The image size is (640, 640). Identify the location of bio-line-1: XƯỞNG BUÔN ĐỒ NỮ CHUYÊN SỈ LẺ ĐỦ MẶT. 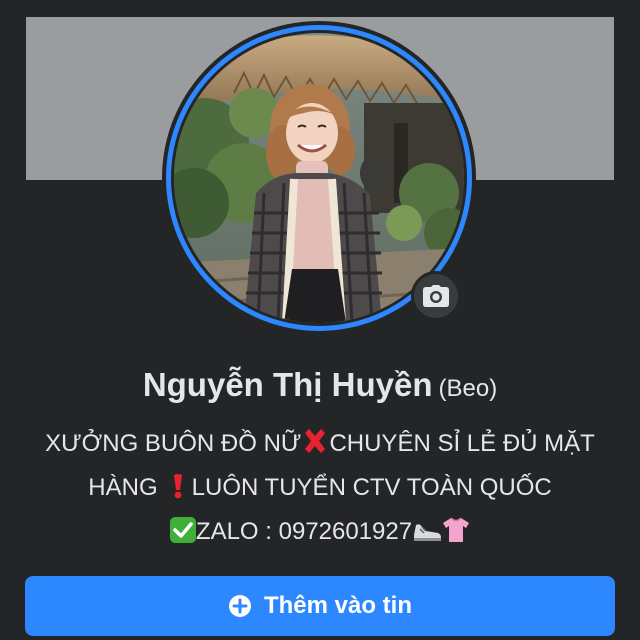
(320, 444).